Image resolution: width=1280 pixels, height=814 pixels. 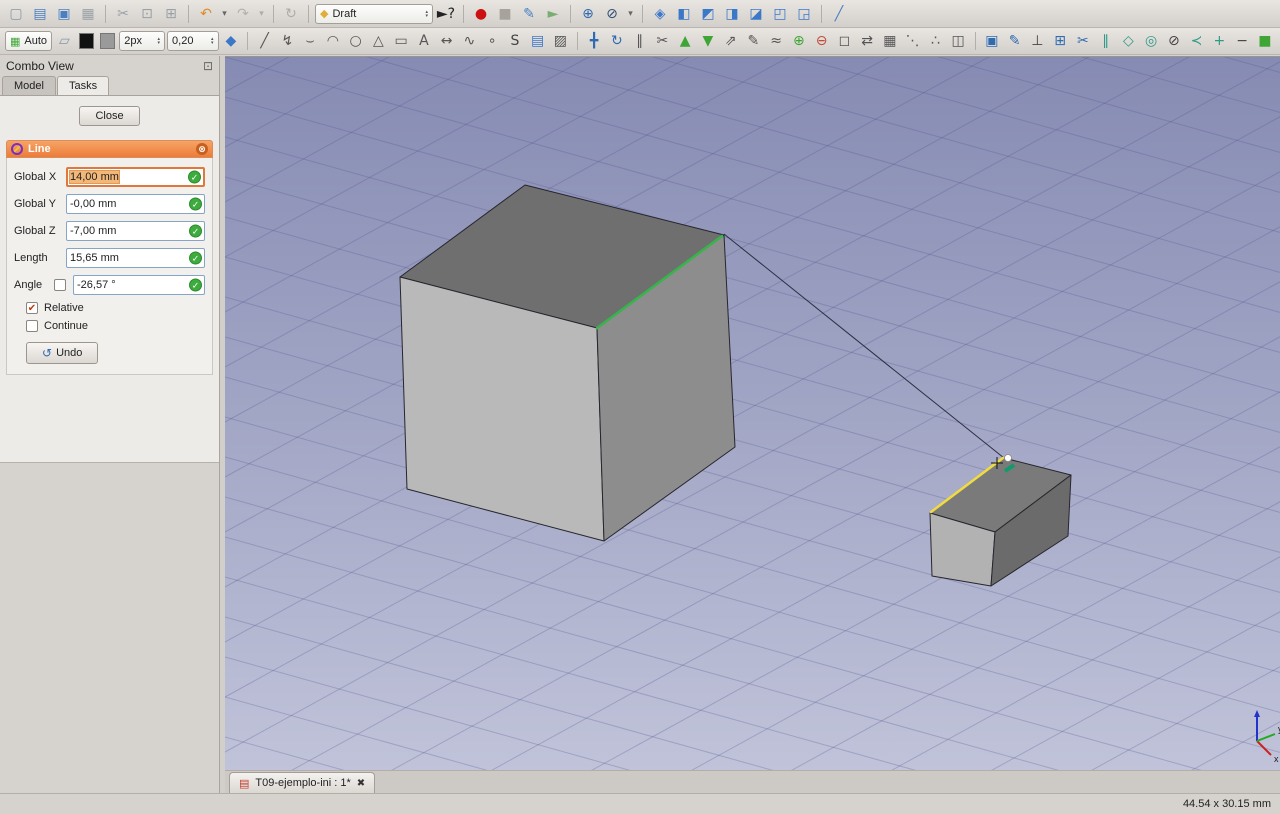 What do you see at coordinates (492, 41) in the screenshot?
I see `draft-point-icon: ∘` at bounding box center [492, 41].